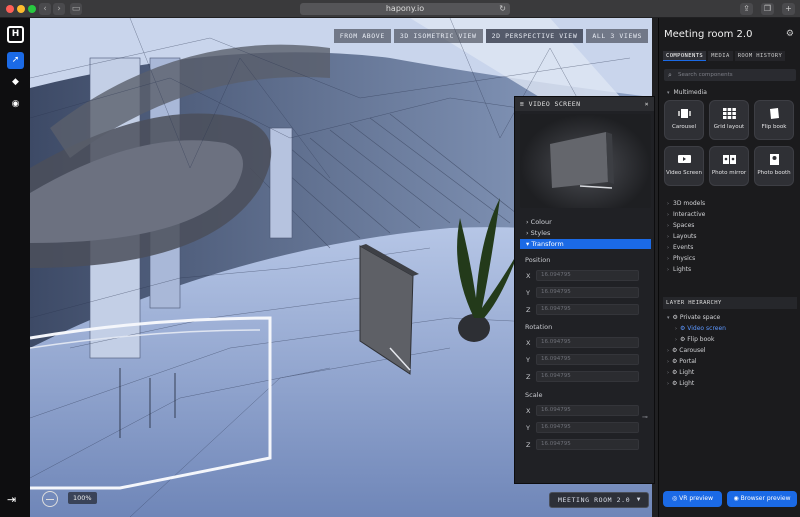 The height and width of the screenshot is (517, 800). I want to click on browser-preview-button: ◉ Browser preview, so click(762, 499).